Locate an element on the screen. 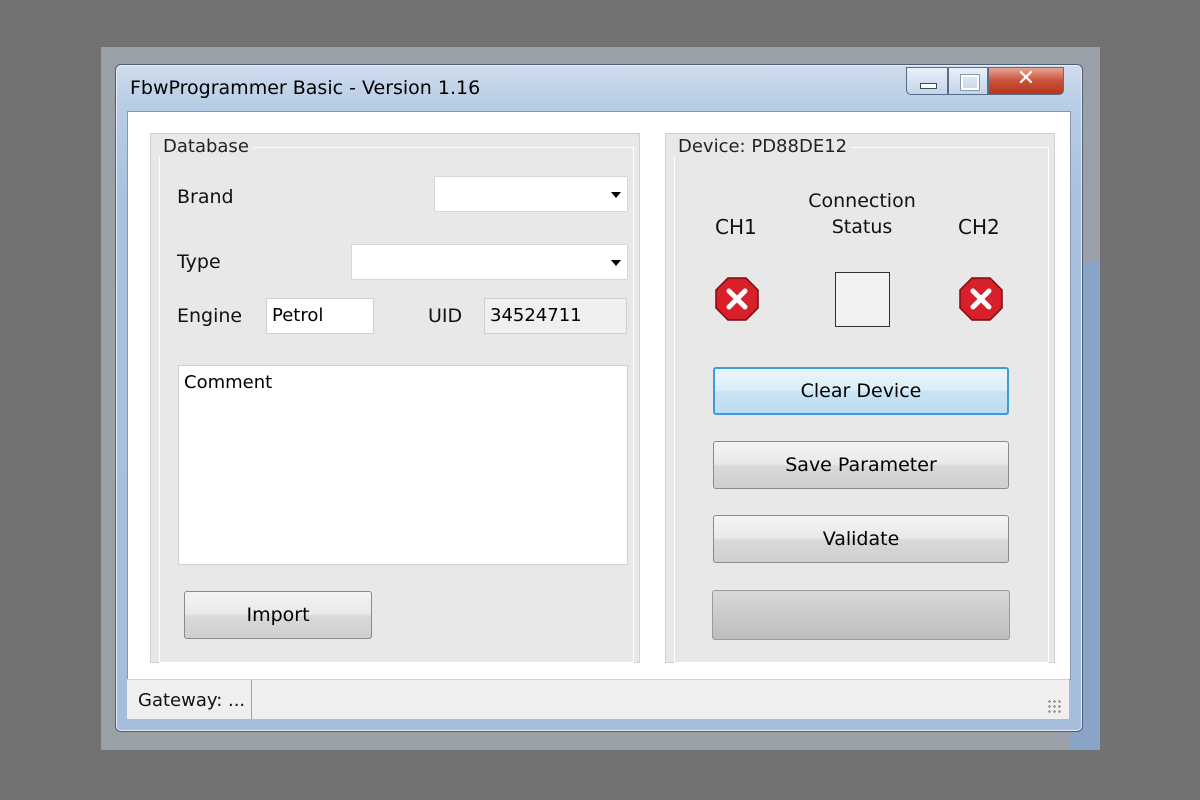  close-icon: ✕ is located at coordinates (1026, 78).